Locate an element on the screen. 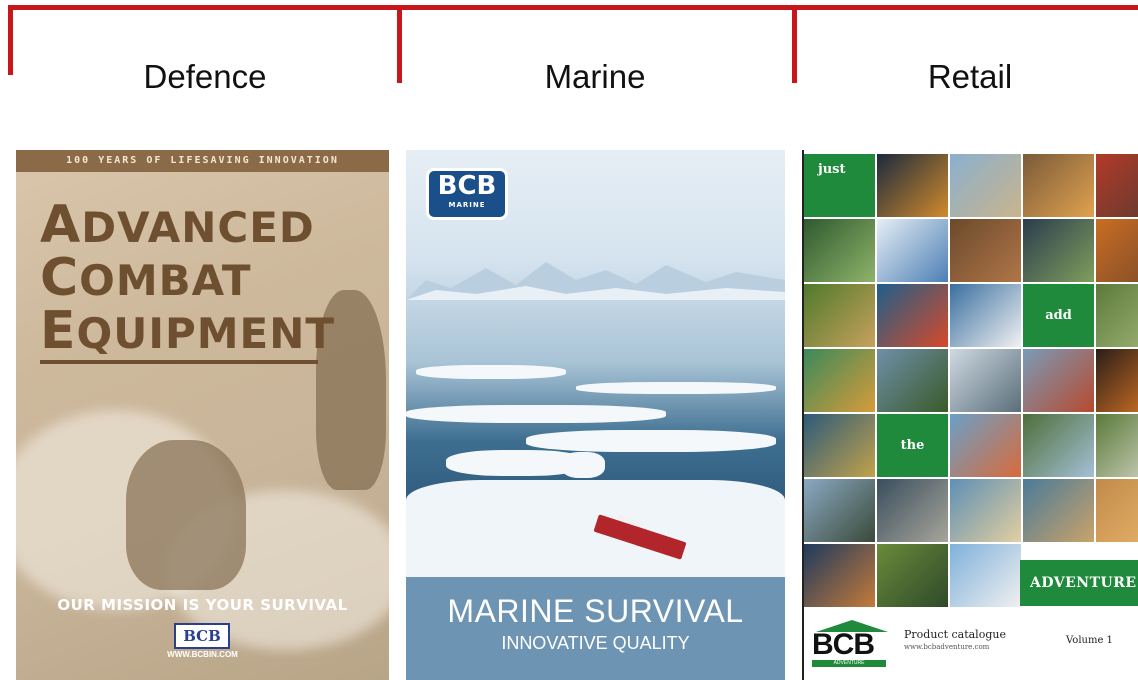 The width and height of the screenshot is (1138, 680). defence-top-strip: 100 YEARS OF LIFESAVING INNOVATION is located at coordinates (202, 161).